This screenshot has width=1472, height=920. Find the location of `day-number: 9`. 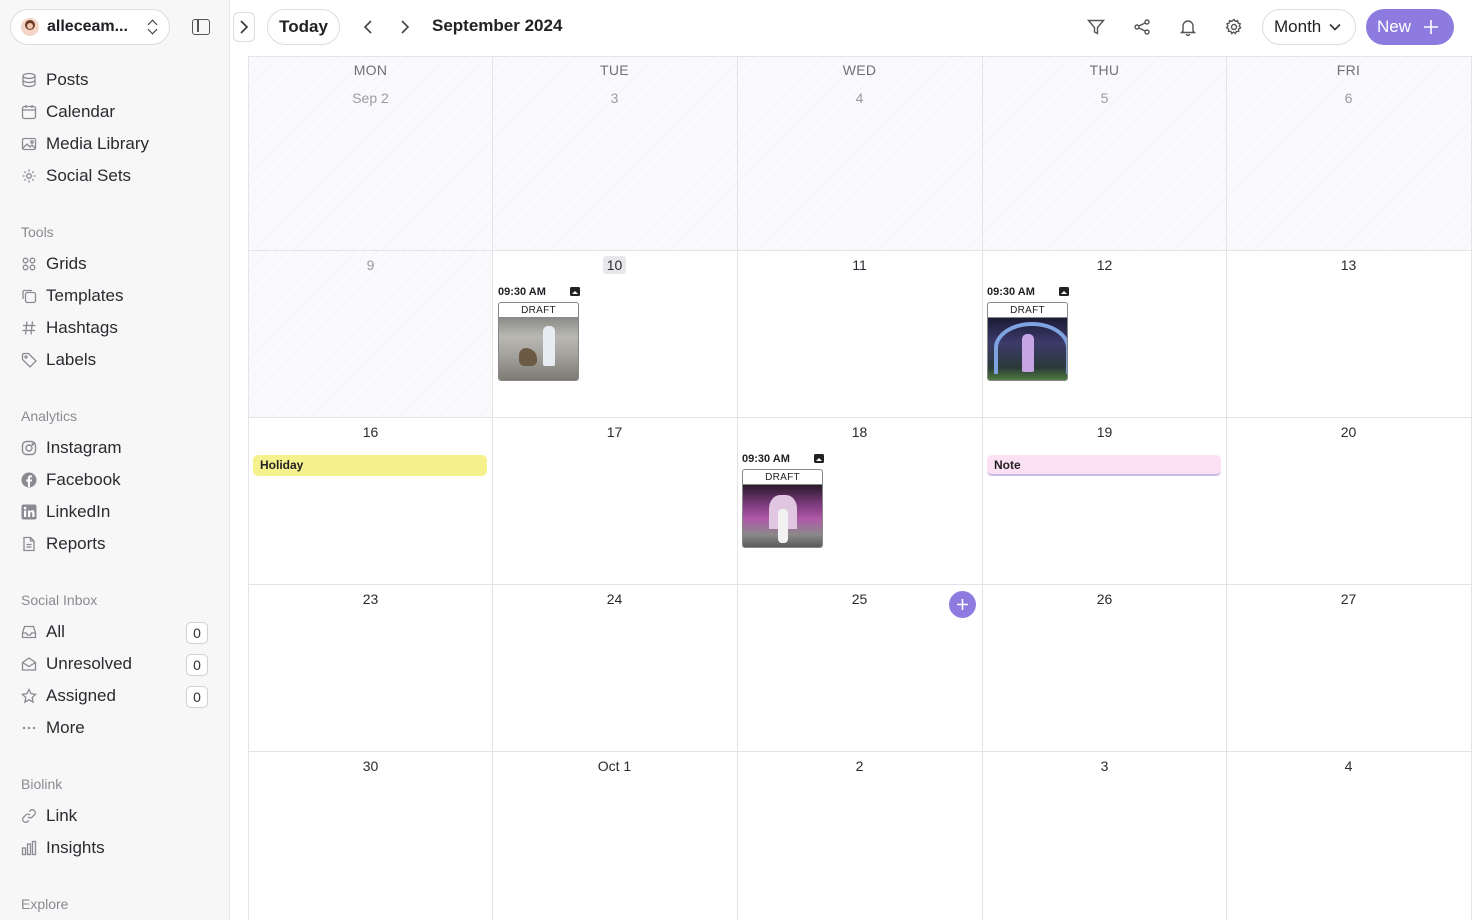

day-number: 9 is located at coordinates (370, 265).